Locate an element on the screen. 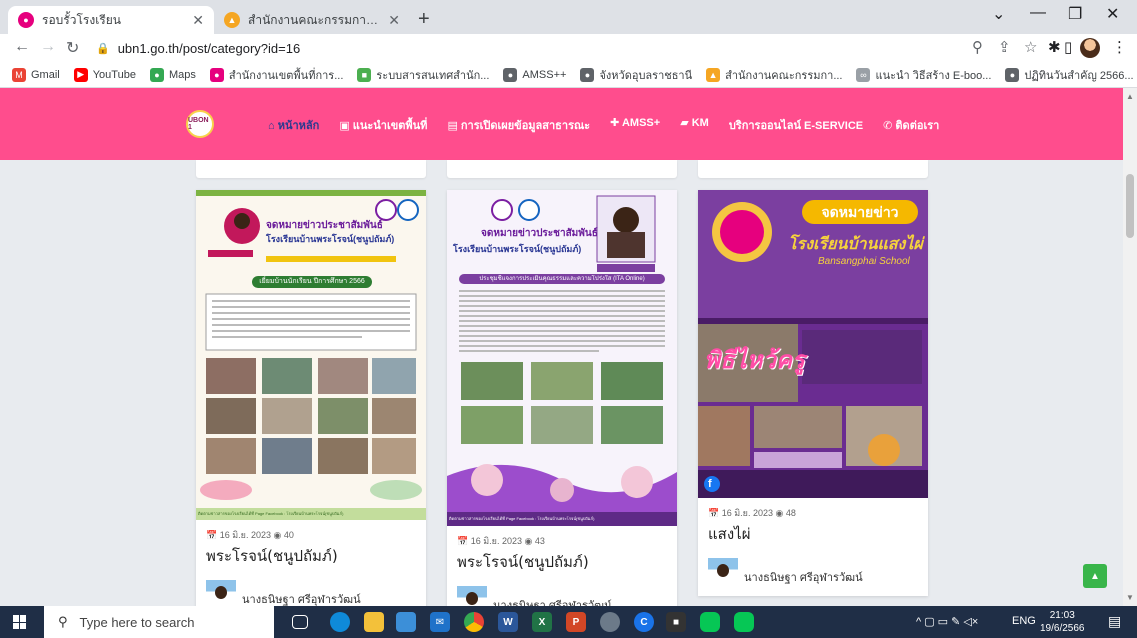 The width and height of the screenshot is (1137, 638). lock-icon: 🔒 is located at coordinates (103, 48).